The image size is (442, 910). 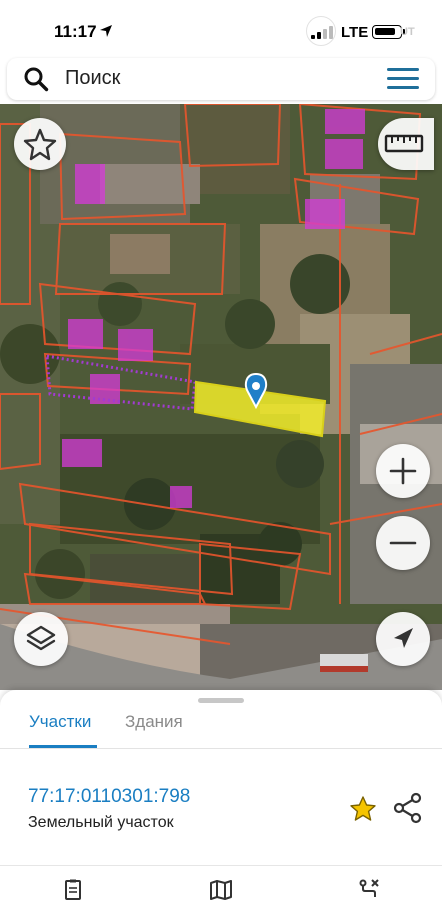 I want to click on layers-button, so click(x=41, y=639).